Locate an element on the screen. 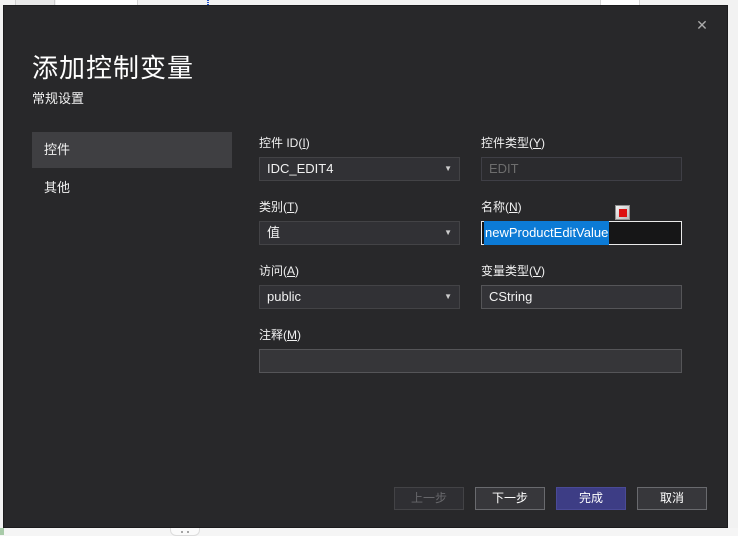 This screenshot has width=738, height=536. comment-input is located at coordinates (470, 361).